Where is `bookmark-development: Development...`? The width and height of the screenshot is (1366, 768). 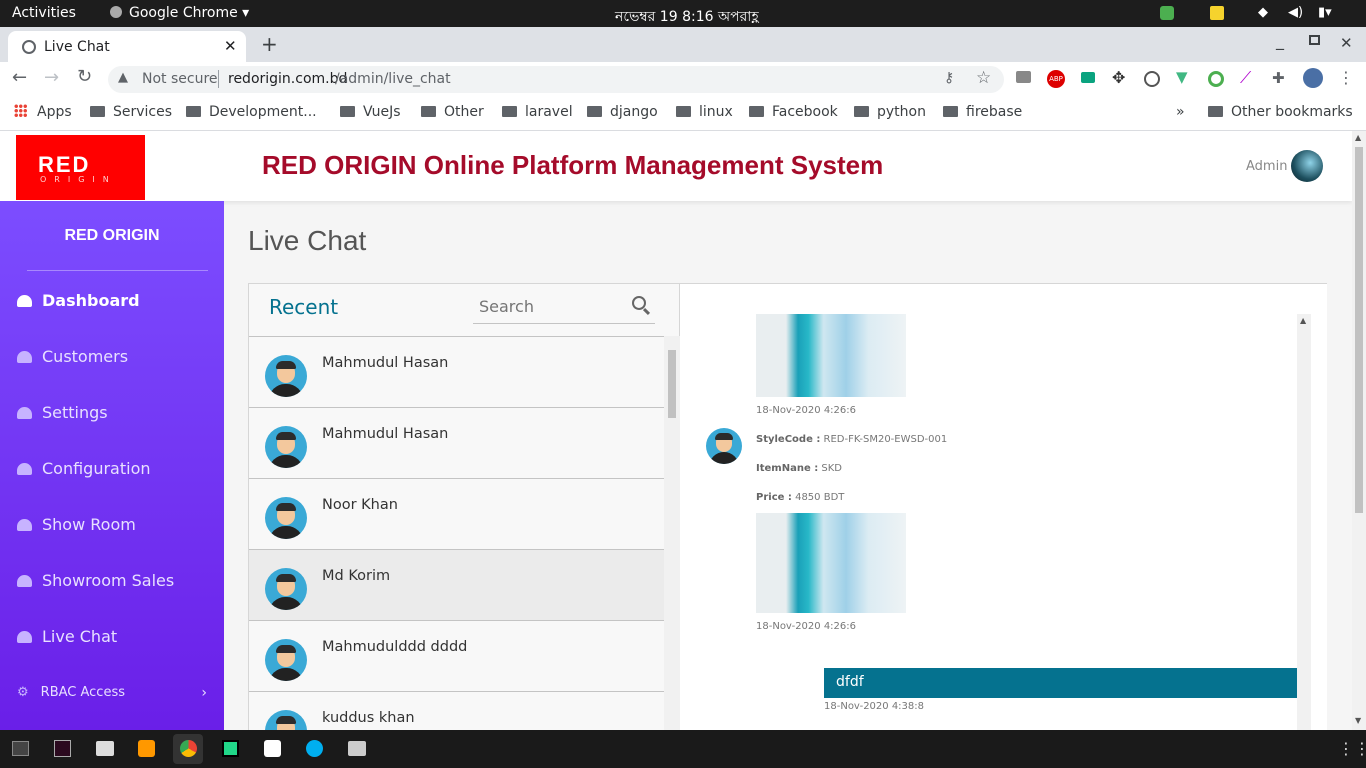
bookmark-development: Development... is located at coordinates (251, 112).